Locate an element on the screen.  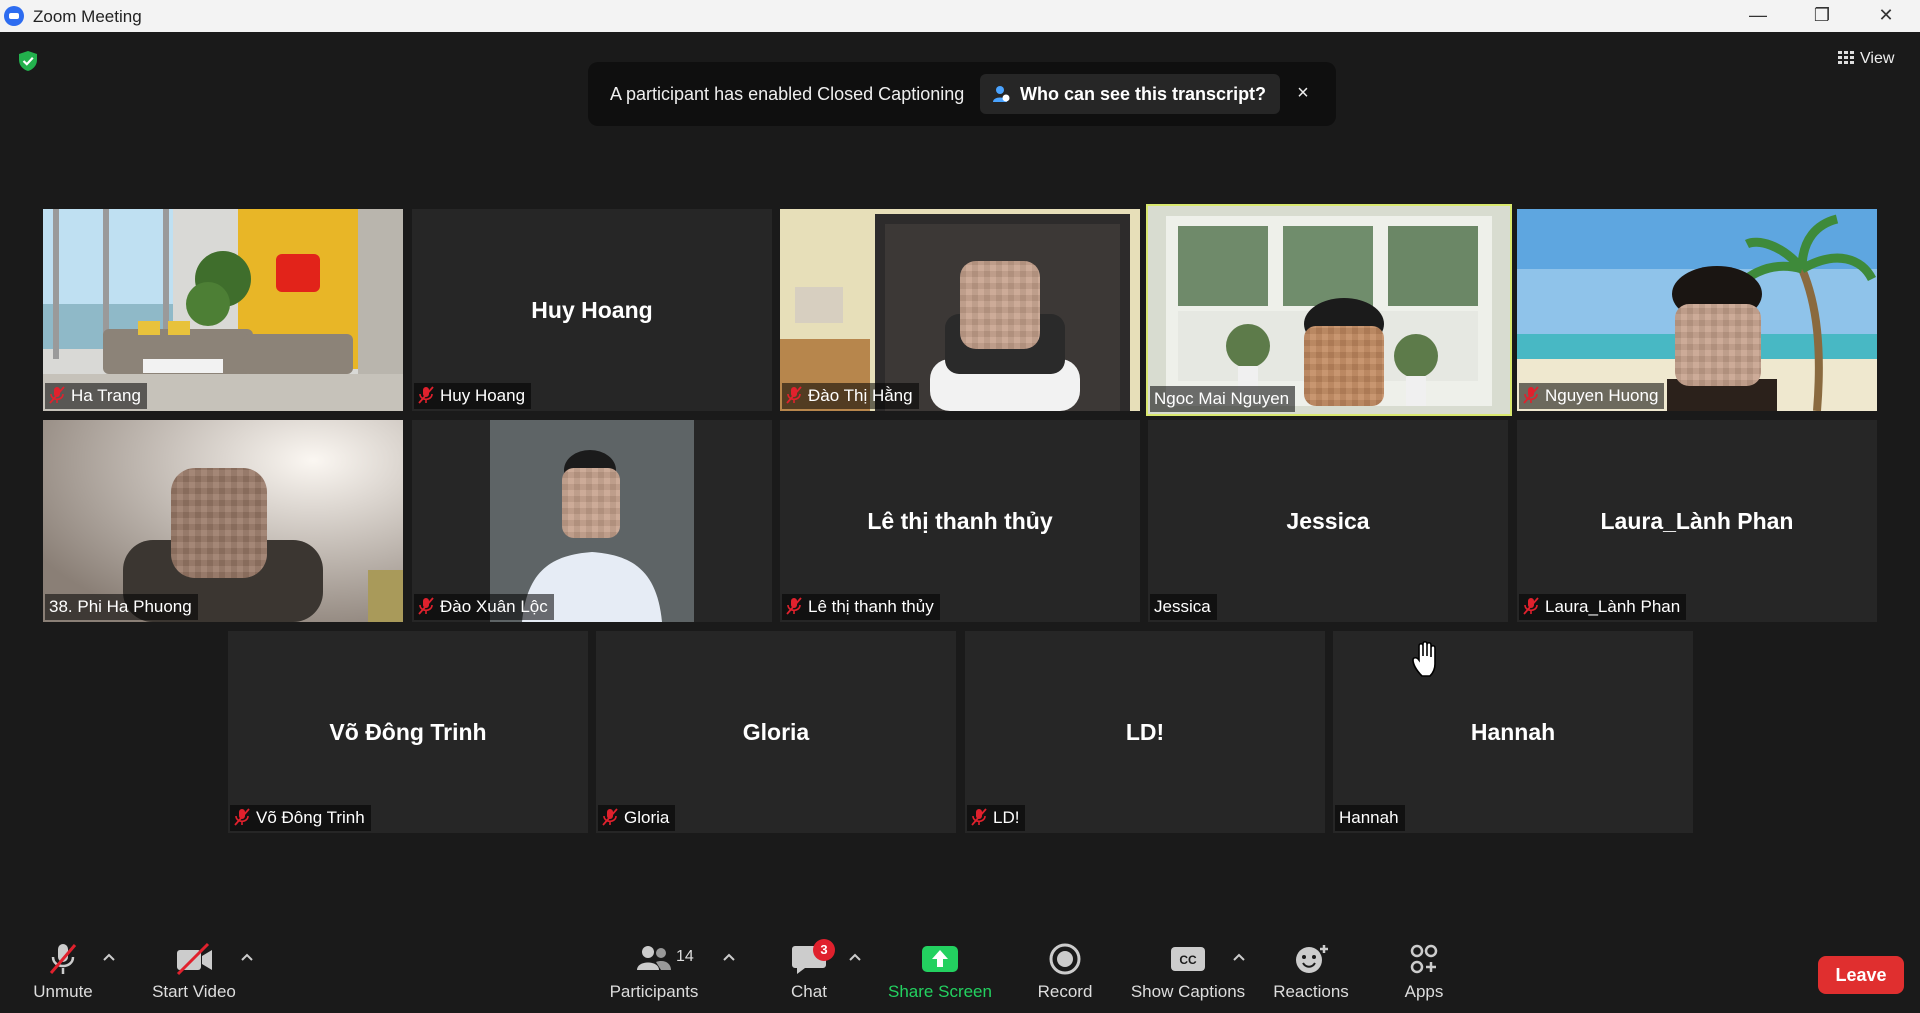
participant-name-label: Đào Thị Hằng is located at coordinates (850, 396).